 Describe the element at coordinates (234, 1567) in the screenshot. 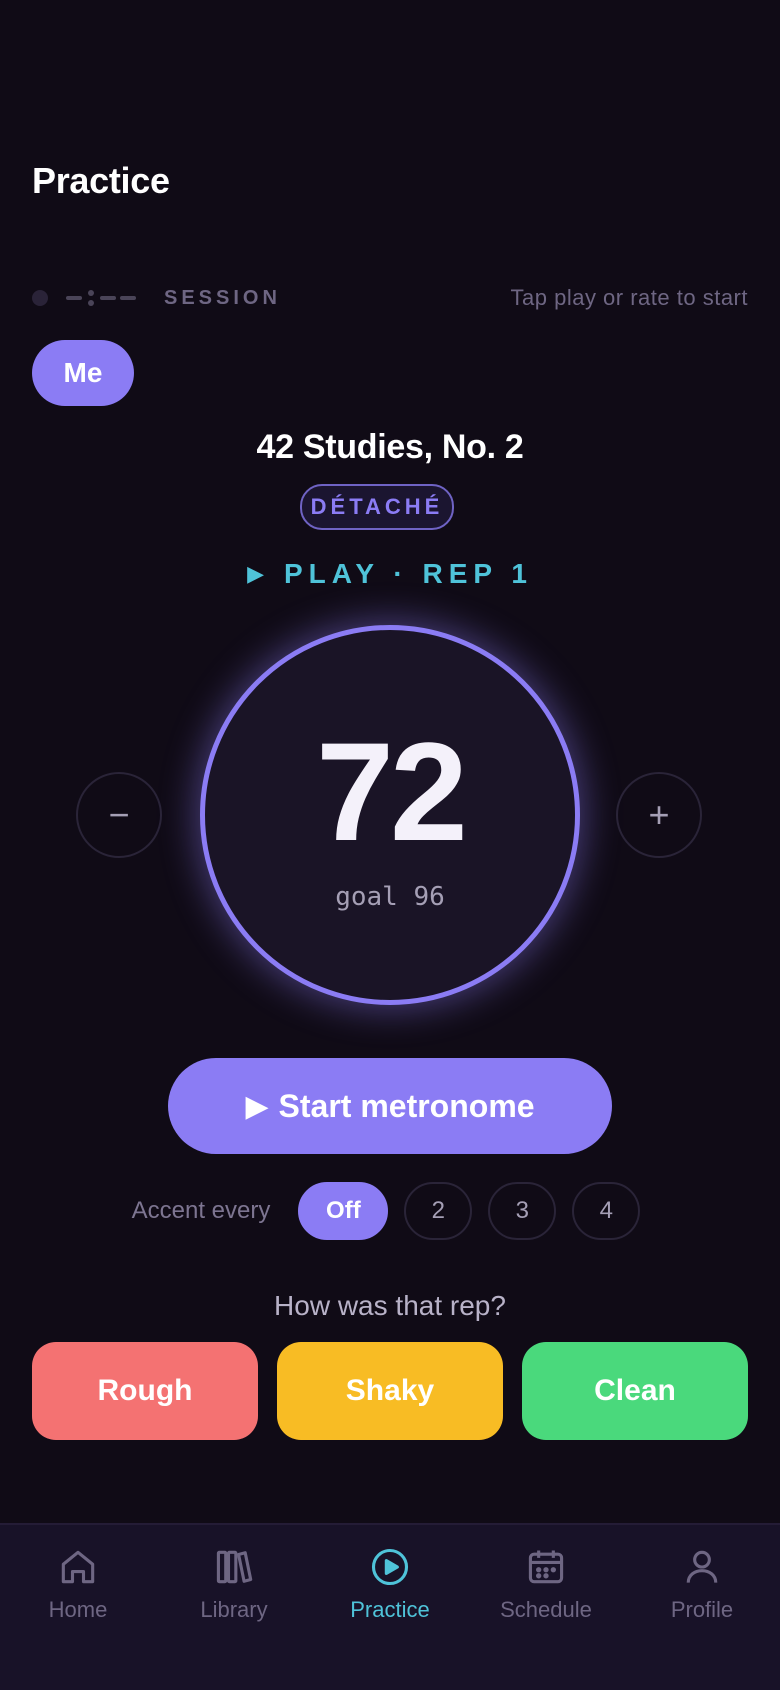

I see `library-icon` at that location.